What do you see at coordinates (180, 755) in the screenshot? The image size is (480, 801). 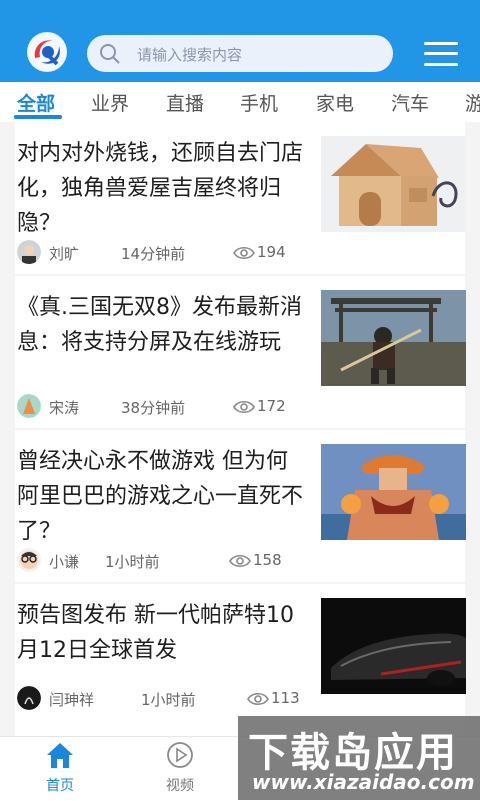 I see `play-circle-icon` at bounding box center [180, 755].